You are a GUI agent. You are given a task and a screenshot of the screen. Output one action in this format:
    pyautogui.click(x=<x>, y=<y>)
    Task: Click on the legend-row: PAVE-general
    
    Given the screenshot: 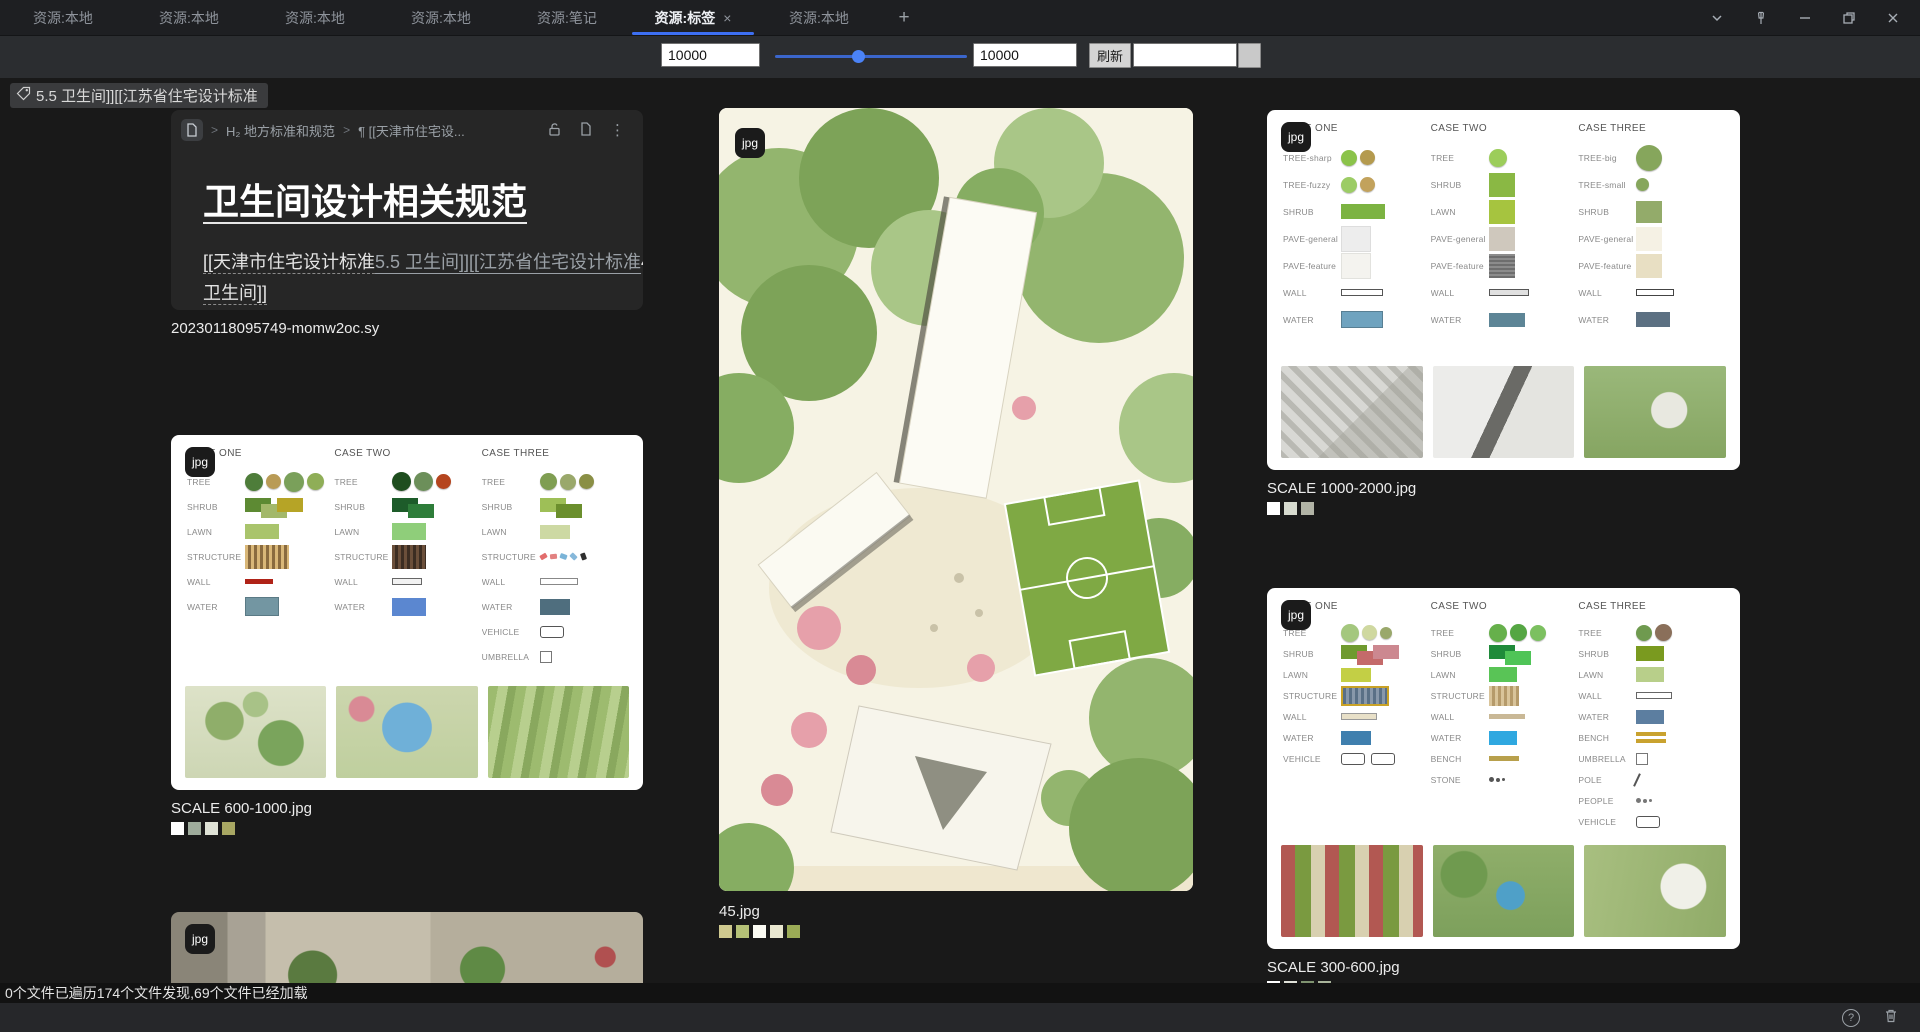 What is the action you would take?
    pyautogui.click(x=1357, y=238)
    